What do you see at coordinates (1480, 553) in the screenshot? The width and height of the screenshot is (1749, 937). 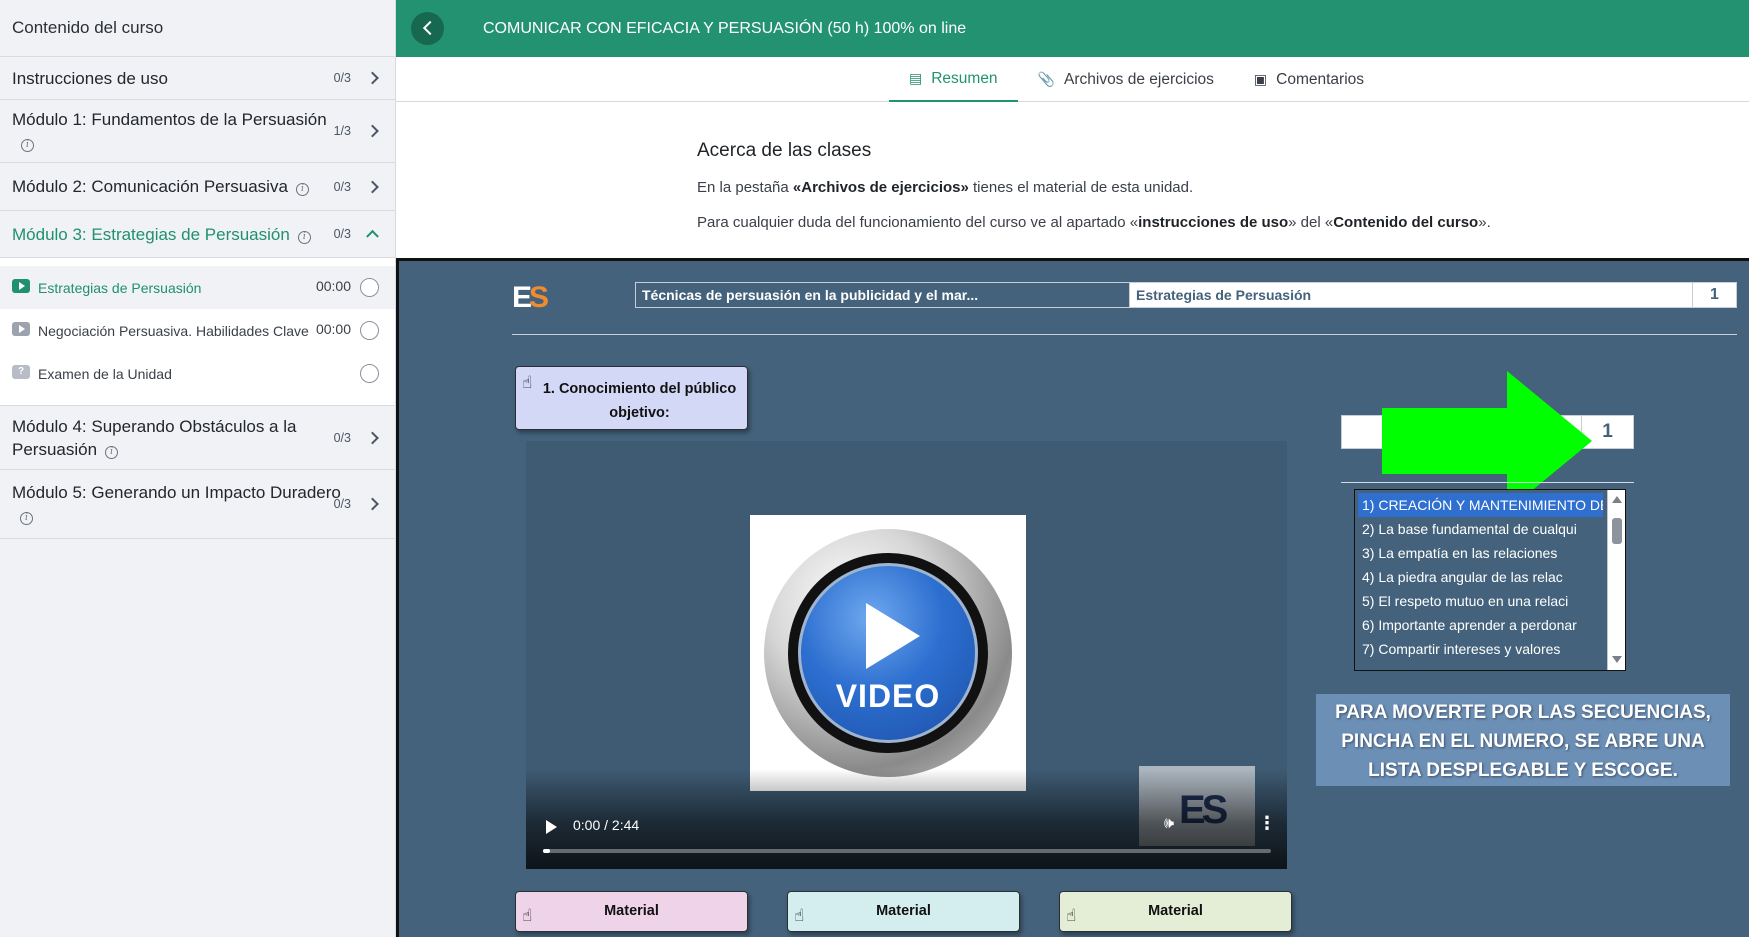 I see `sequence-option: 3) La empatía en las relaciones` at bounding box center [1480, 553].